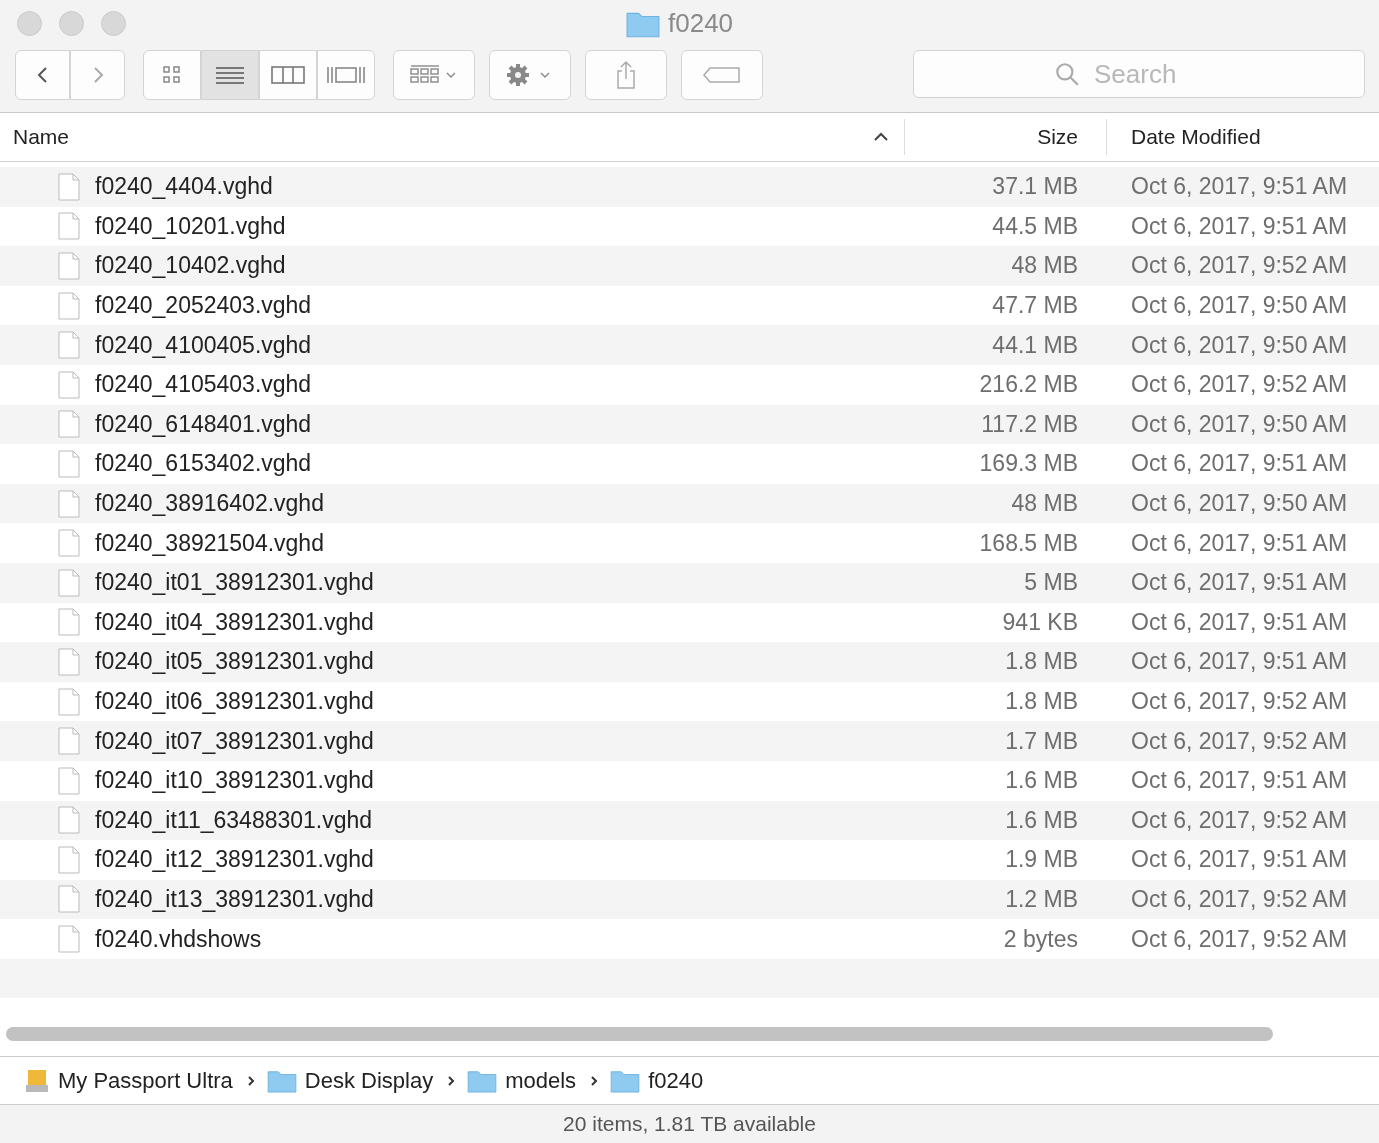 The height and width of the screenshot is (1143, 1379). Describe the element at coordinates (722, 75) in the screenshot. I see `tag-button` at that location.